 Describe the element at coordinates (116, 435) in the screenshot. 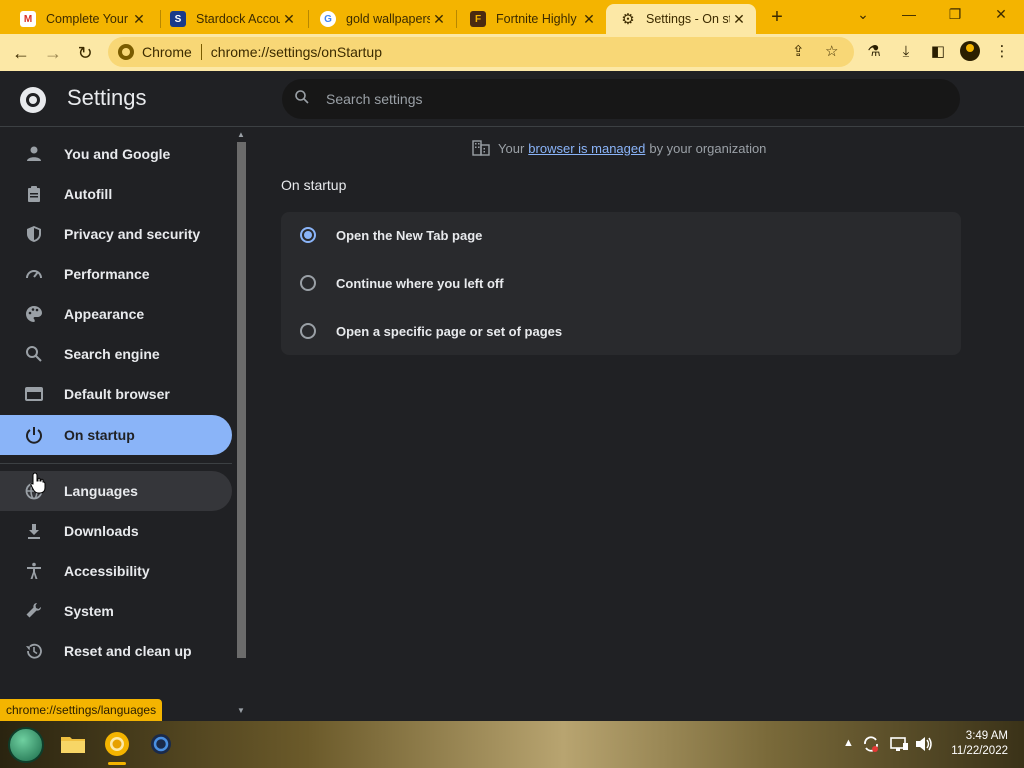

I see `sidebar-item-on-startup: On startup` at that location.